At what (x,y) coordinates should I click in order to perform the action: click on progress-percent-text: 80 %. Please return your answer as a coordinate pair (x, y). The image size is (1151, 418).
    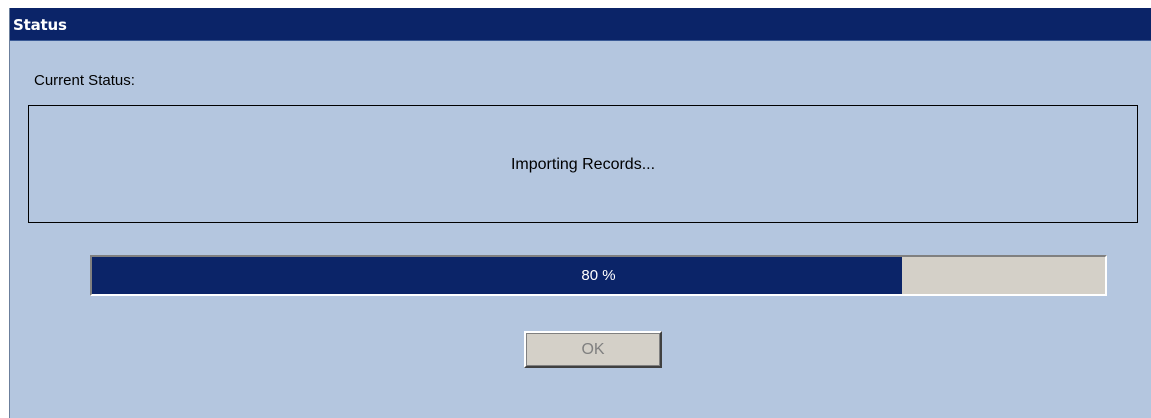
    Looking at the image, I should click on (598, 275).